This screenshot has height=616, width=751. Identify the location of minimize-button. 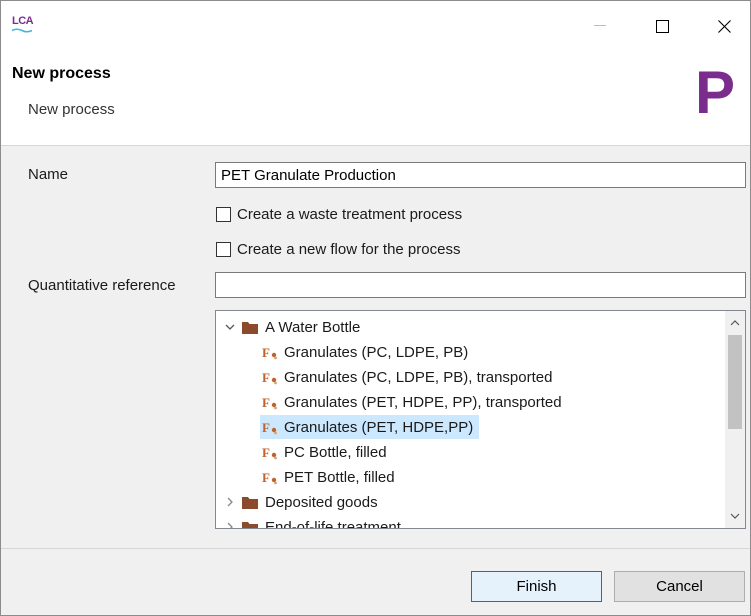
(600, 26).